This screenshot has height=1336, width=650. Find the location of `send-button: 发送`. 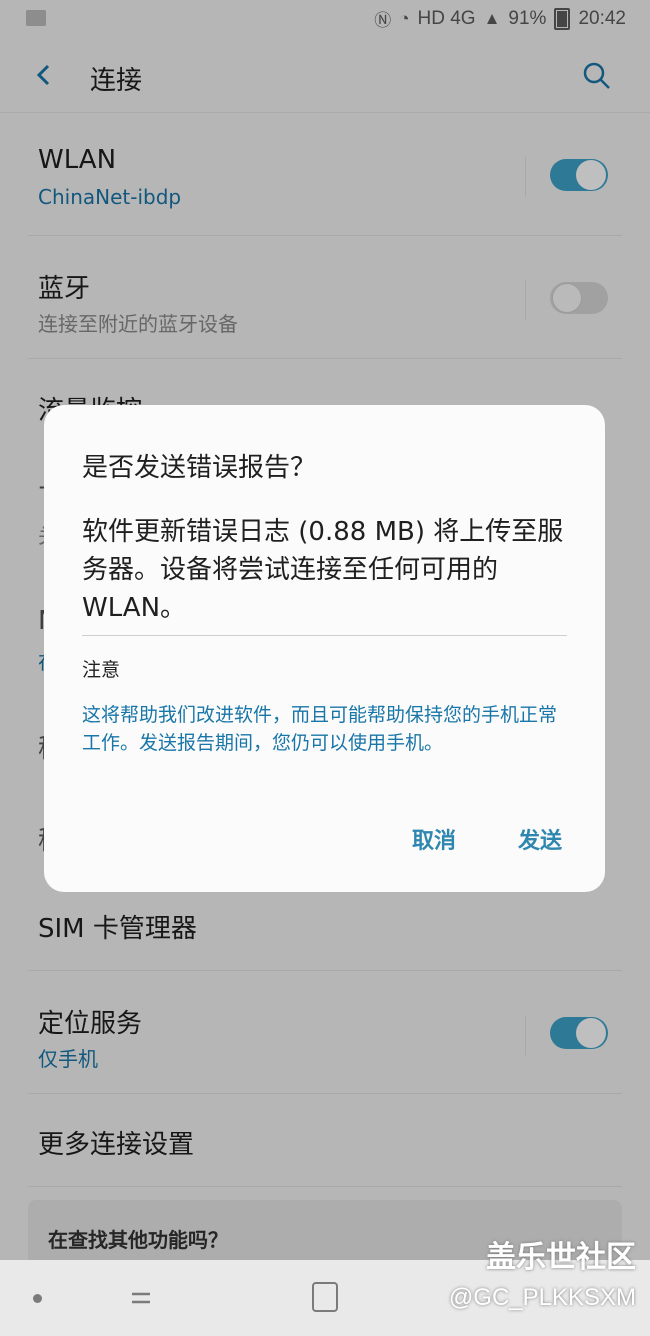

send-button: 发送 is located at coordinates (540, 839).